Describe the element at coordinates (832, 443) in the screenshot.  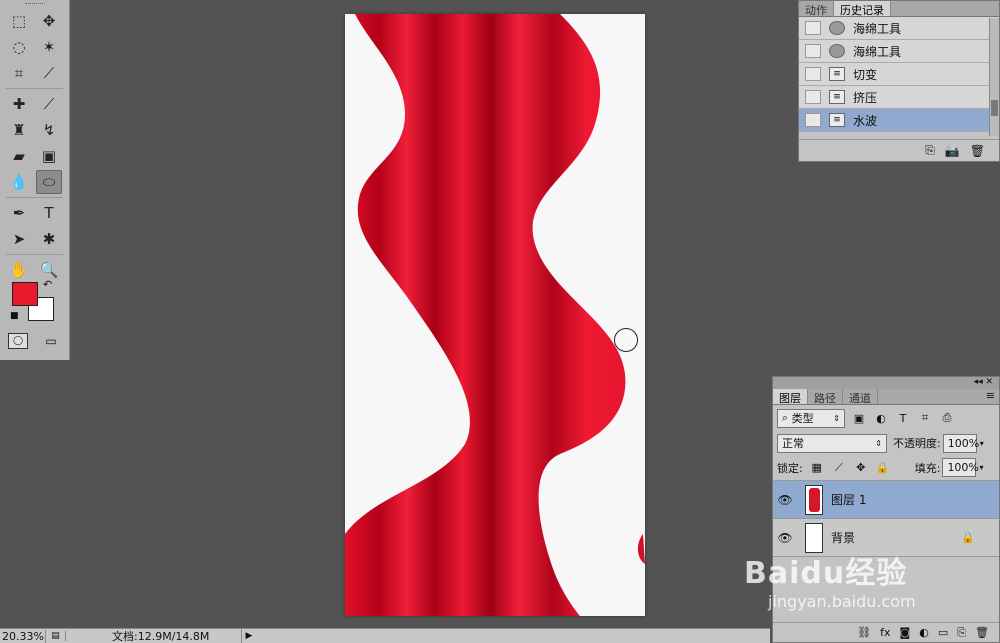
I see `blend-mode-select: 正常 ⇕` at that location.